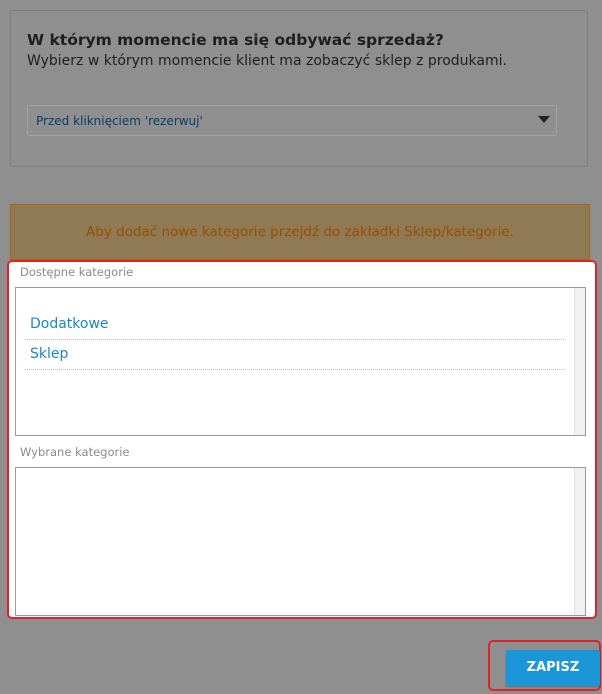 The image size is (602, 694). Describe the element at coordinates (77, 272) in the screenshot. I see `available-categories-label: Dostępne kategorie` at that location.